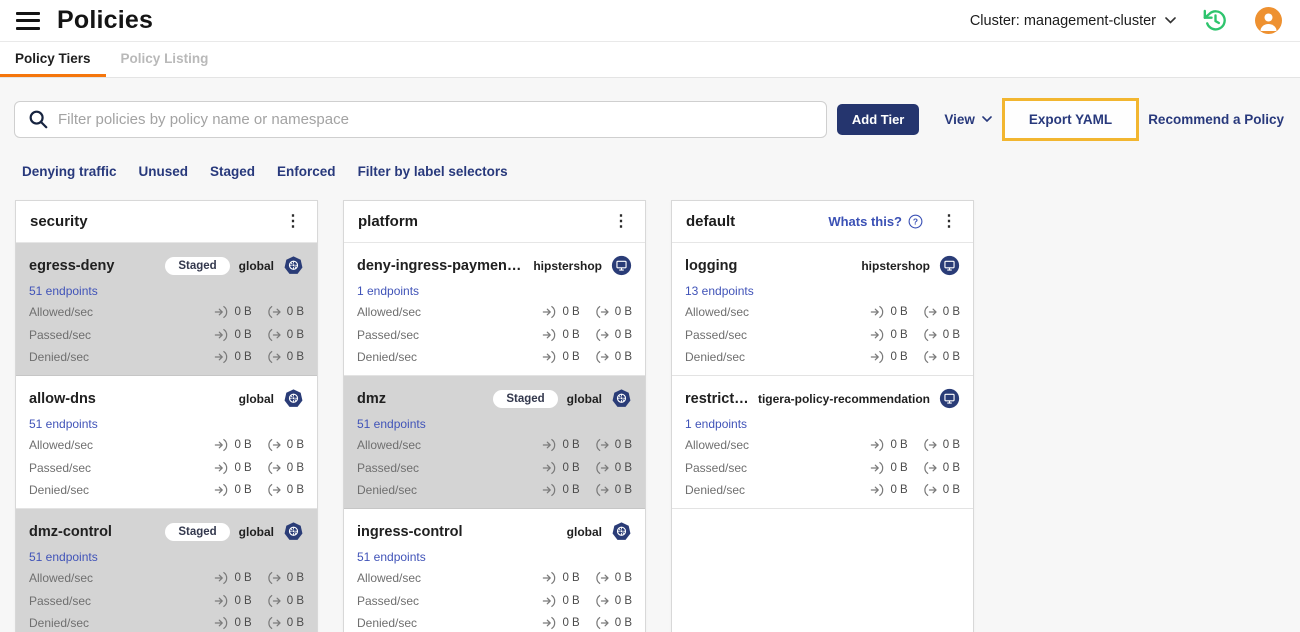  What do you see at coordinates (165, 59) in the screenshot?
I see `tab-policy-listing: Policy Listing` at bounding box center [165, 59].